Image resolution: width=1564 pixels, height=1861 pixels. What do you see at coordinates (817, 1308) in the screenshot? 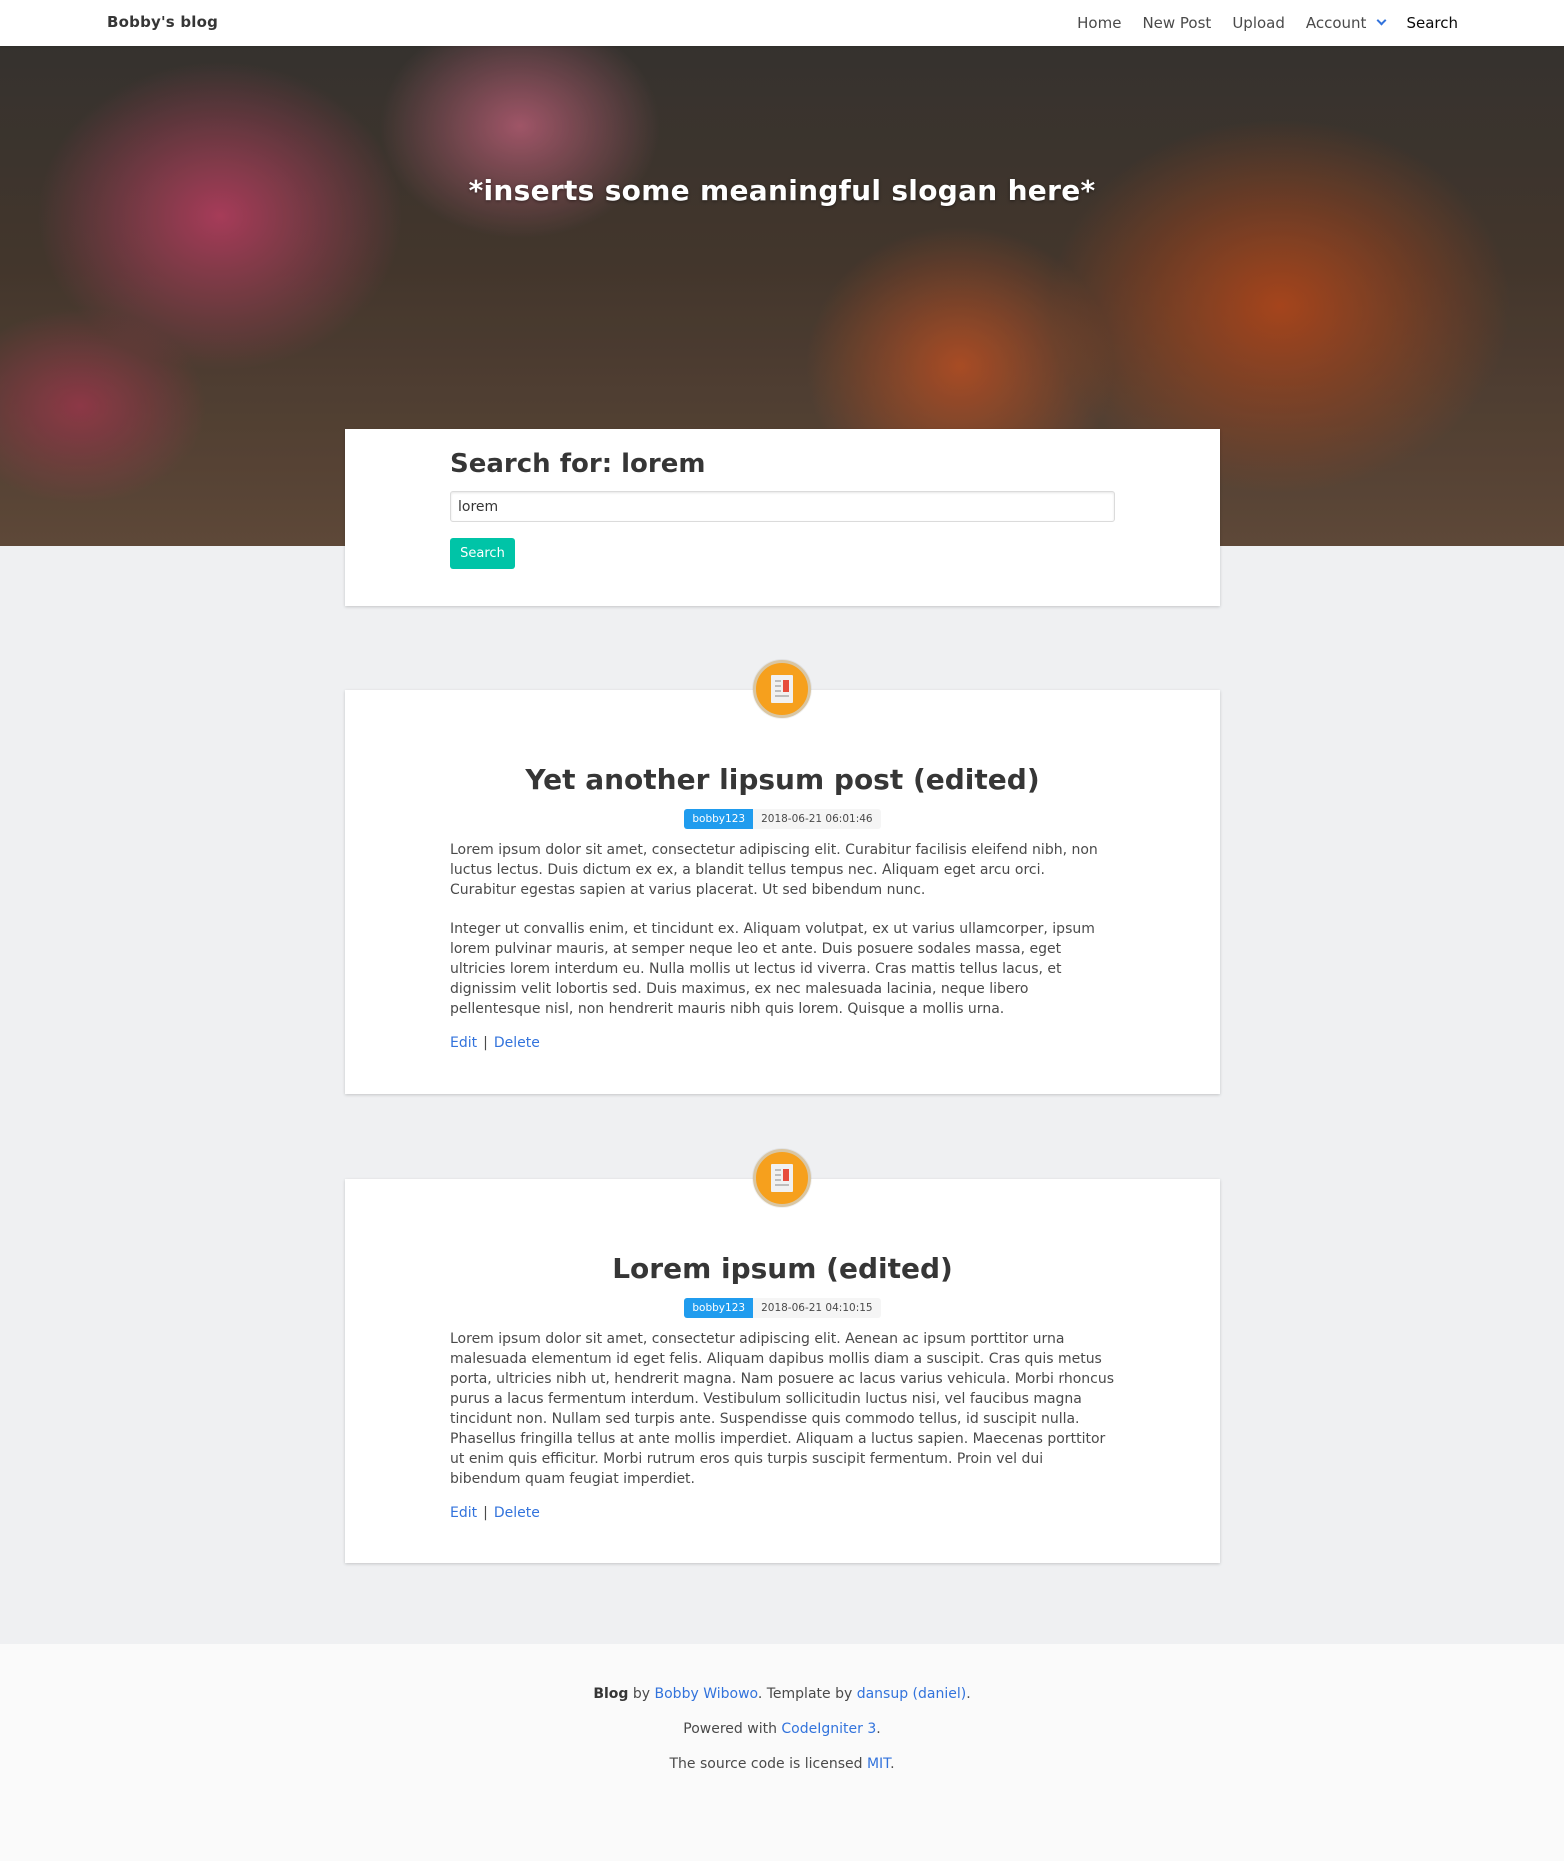
I see `date-tag: 2018-06-21 04:10:15` at bounding box center [817, 1308].